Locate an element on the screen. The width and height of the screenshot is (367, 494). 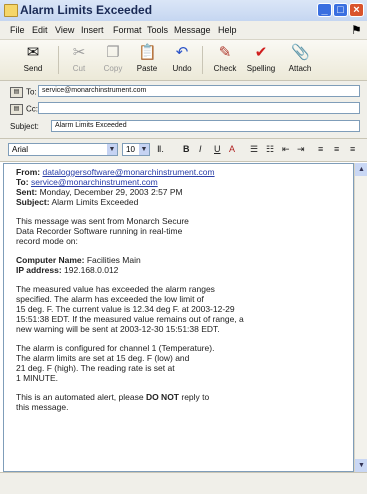
close-button: × is located at coordinates (356, 10).